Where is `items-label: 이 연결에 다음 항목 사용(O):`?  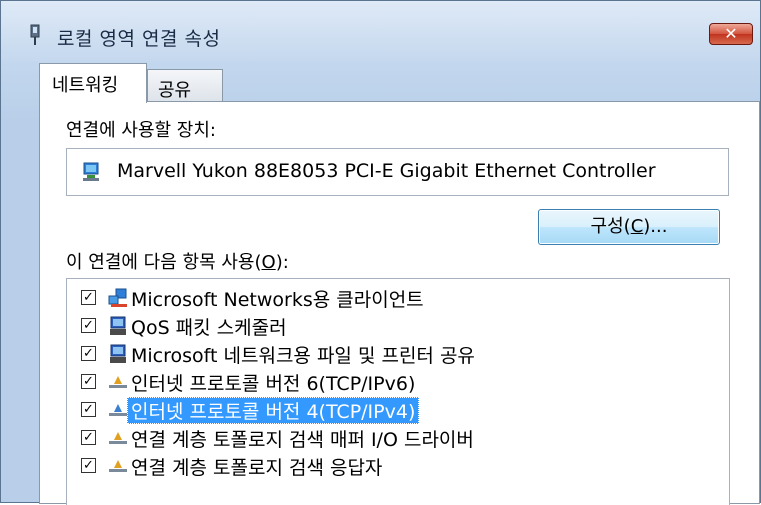
items-label: 이 연결에 다음 항목 사용(O): is located at coordinates (177, 261).